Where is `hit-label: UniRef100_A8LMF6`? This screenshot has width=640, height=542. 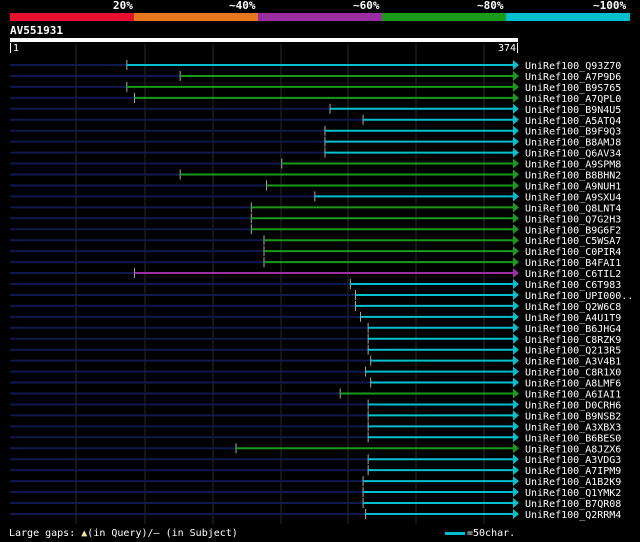 hit-label: UniRef100_A8LMF6 is located at coordinates (573, 384).